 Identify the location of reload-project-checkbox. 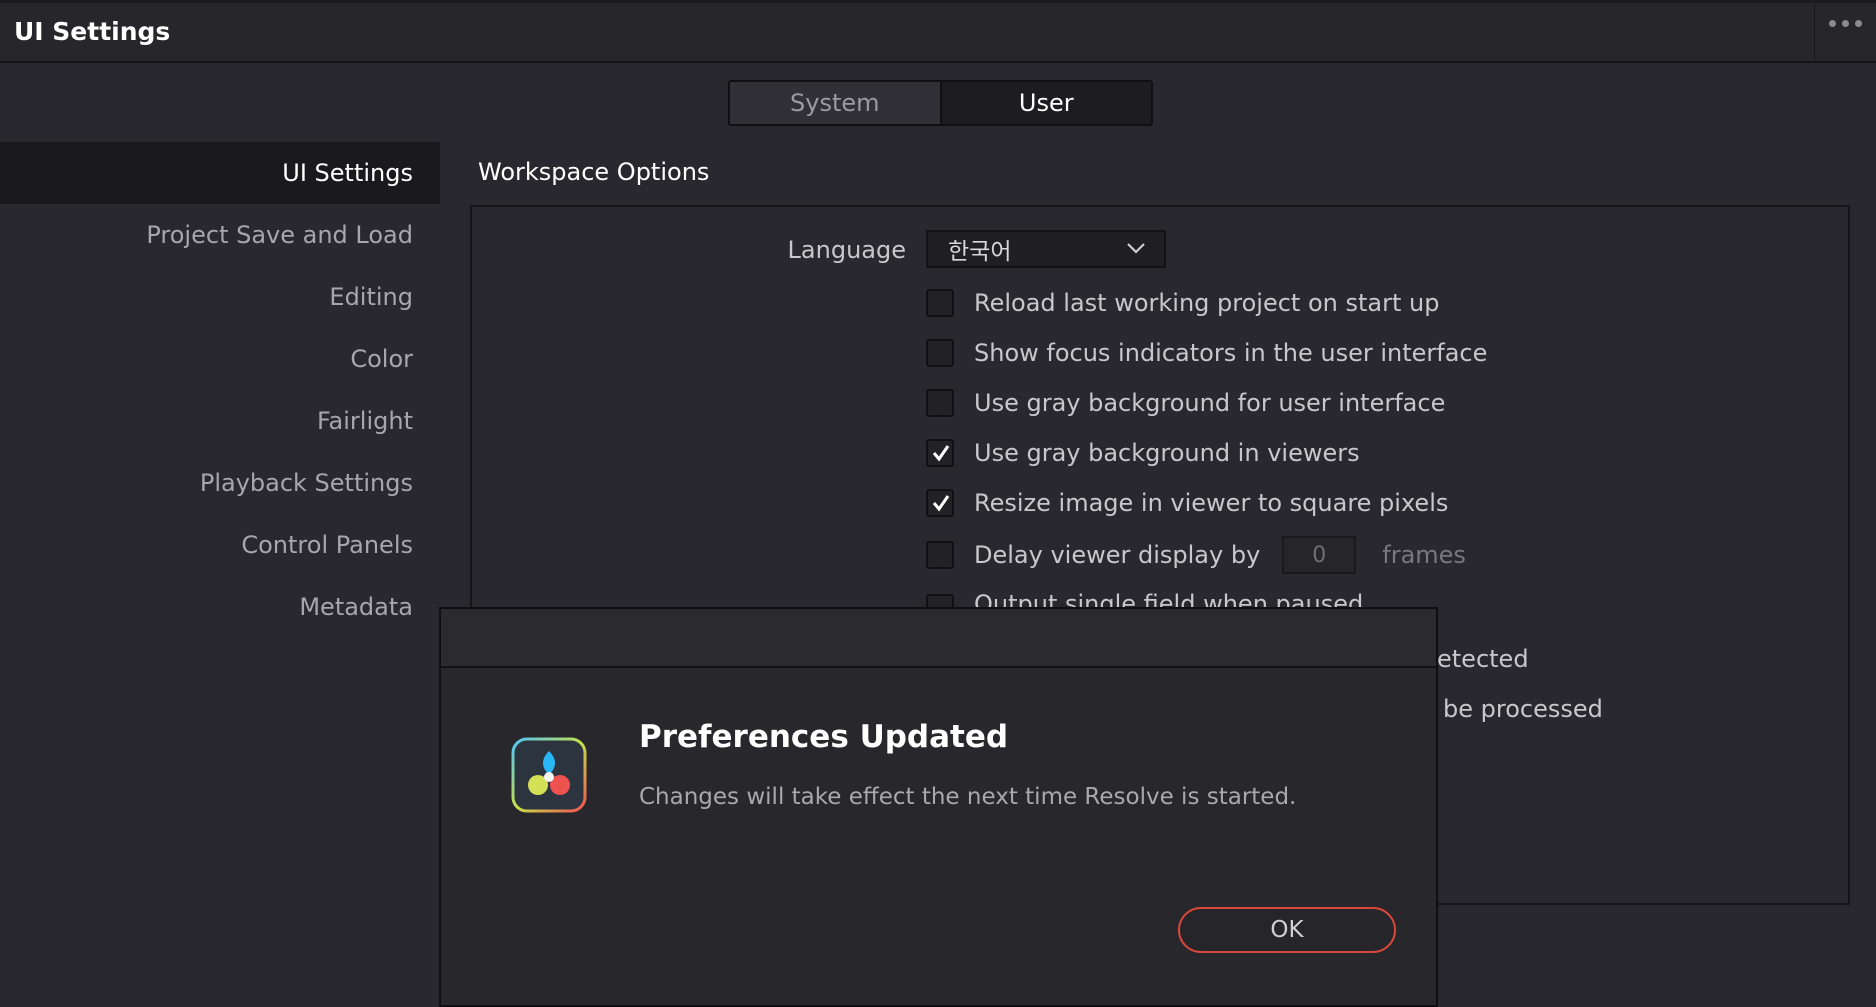
(940, 303).